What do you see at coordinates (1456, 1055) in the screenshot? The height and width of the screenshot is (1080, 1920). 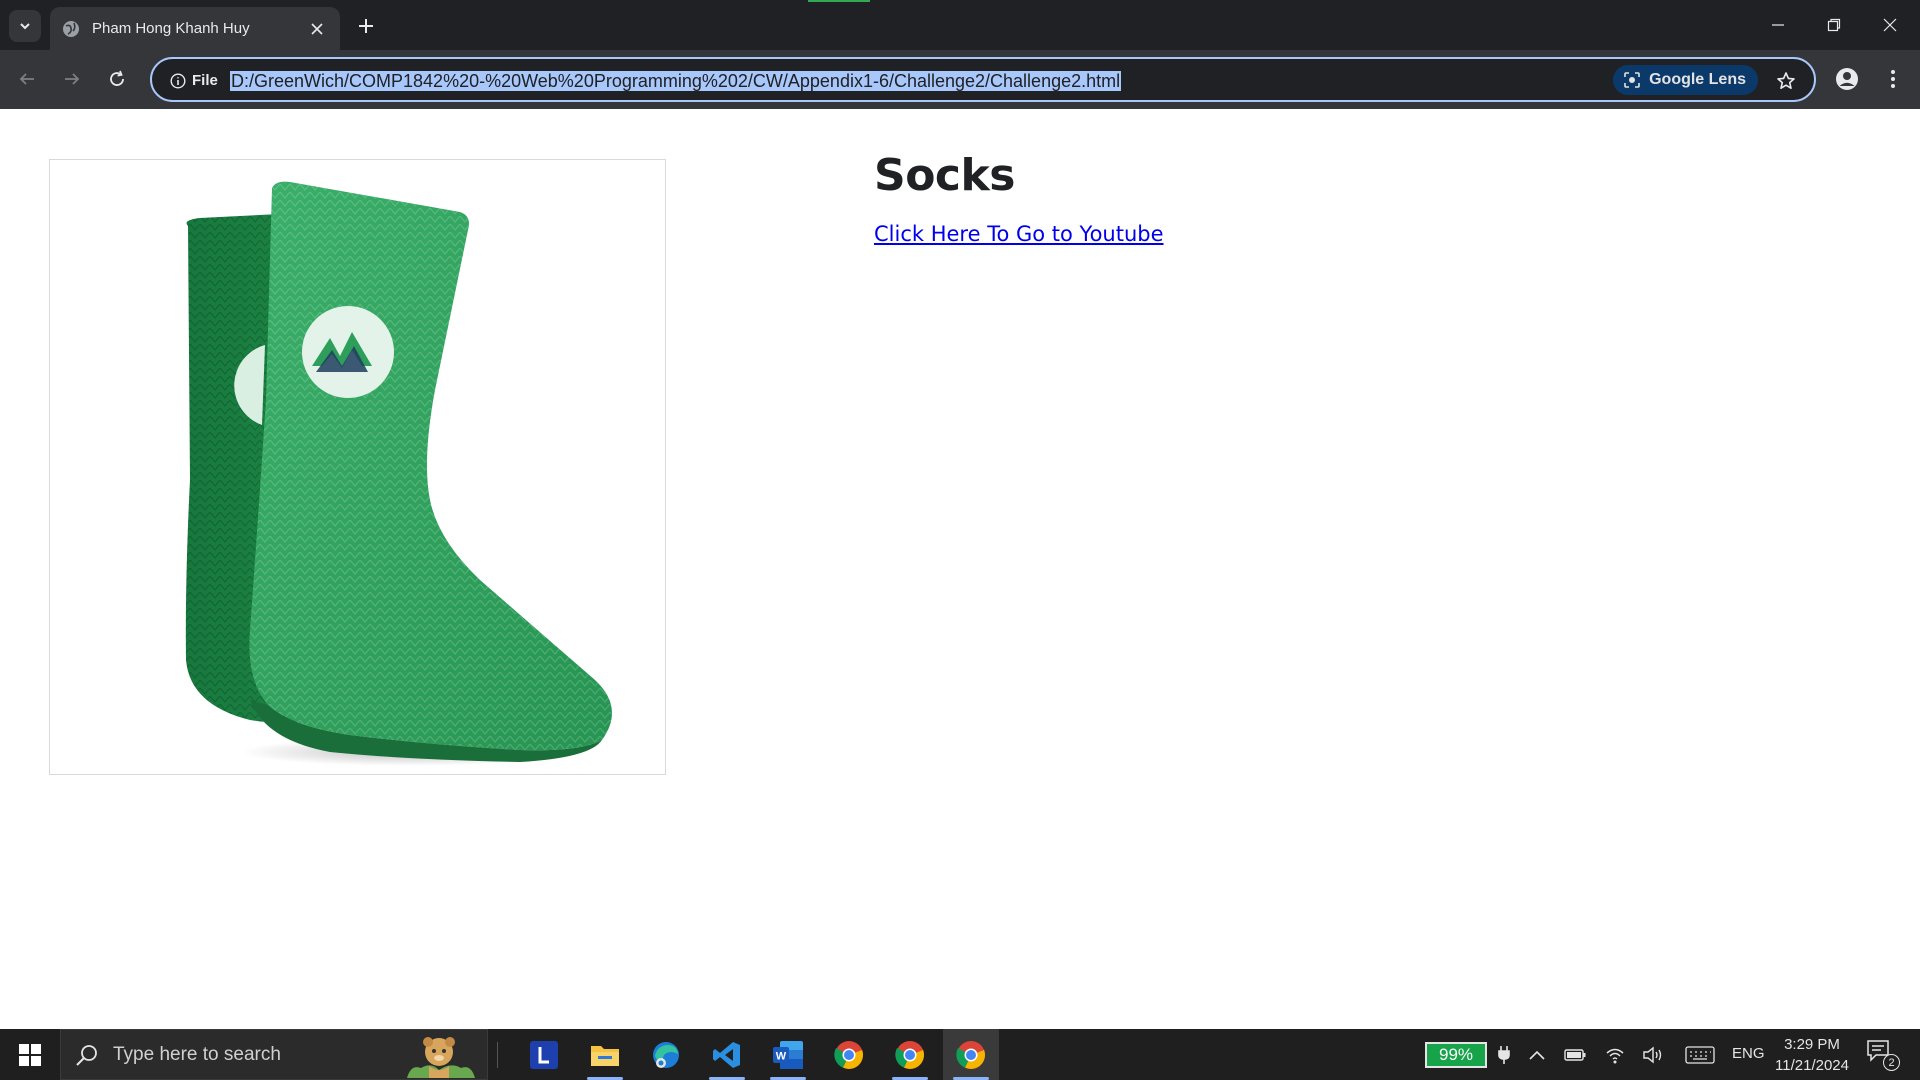 I see `battery-percentage: 99%` at bounding box center [1456, 1055].